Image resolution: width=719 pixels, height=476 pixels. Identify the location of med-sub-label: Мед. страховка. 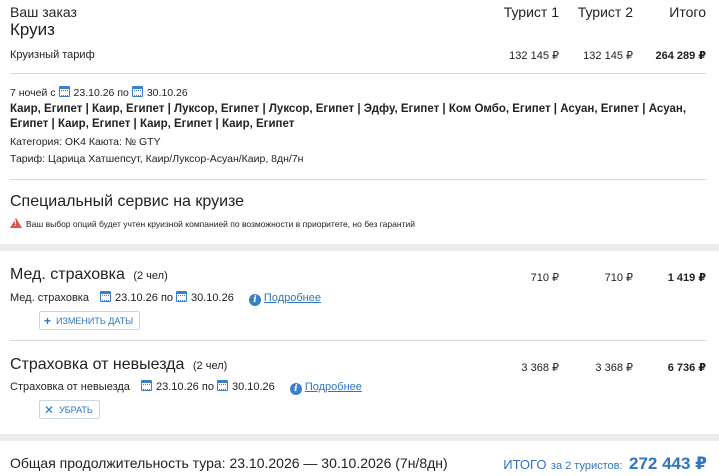
(49, 298).